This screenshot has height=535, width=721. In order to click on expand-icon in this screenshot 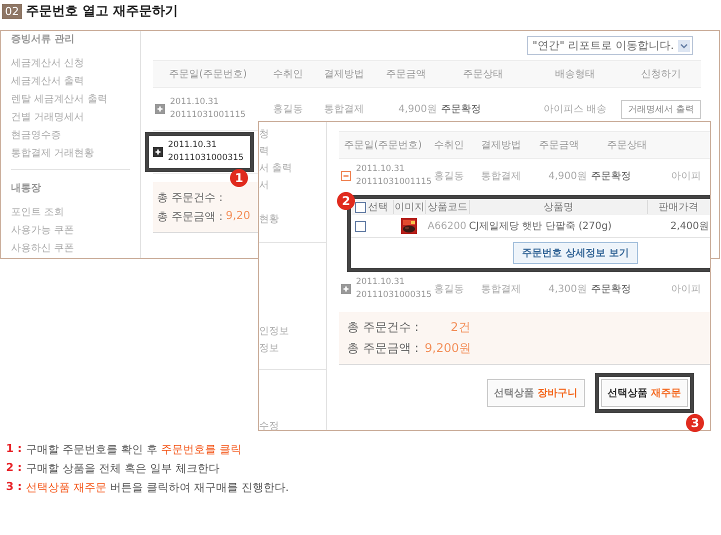, I will do `click(158, 152)`.